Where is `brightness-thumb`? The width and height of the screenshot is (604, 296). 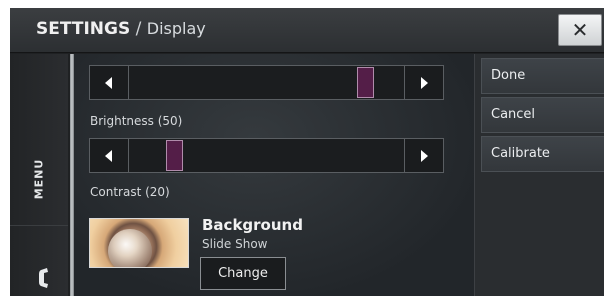
brightness-thumb is located at coordinates (365, 82).